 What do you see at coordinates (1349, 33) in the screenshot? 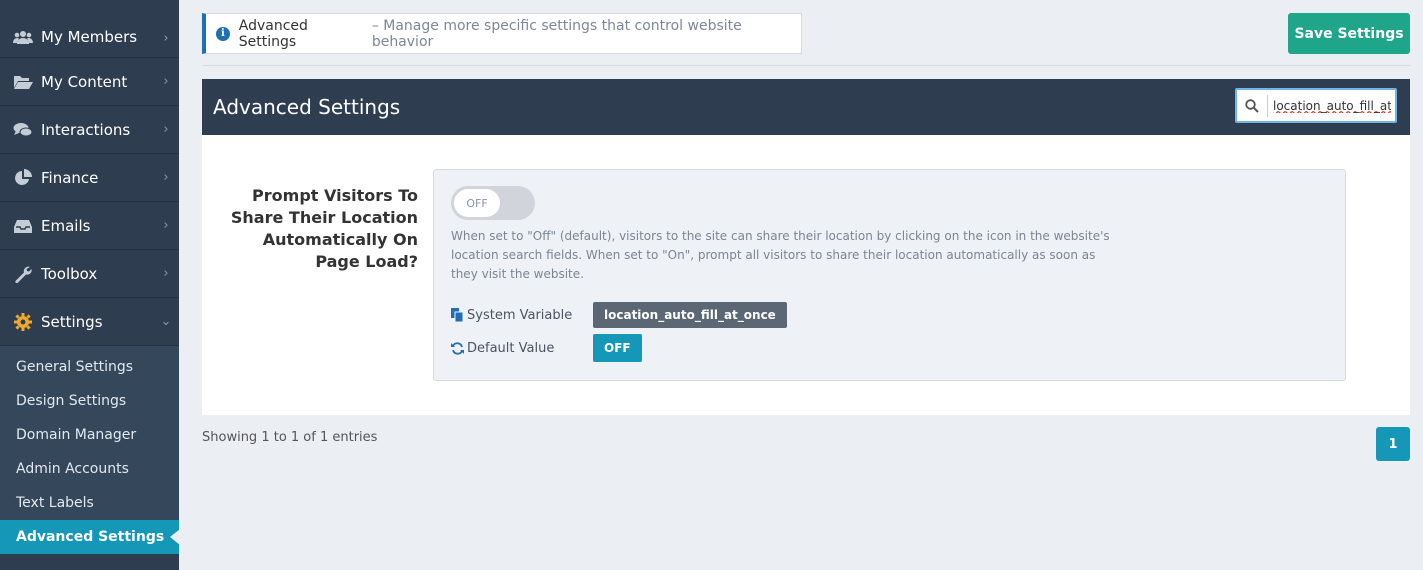
I see `save-settings-button: Save Settings` at bounding box center [1349, 33].